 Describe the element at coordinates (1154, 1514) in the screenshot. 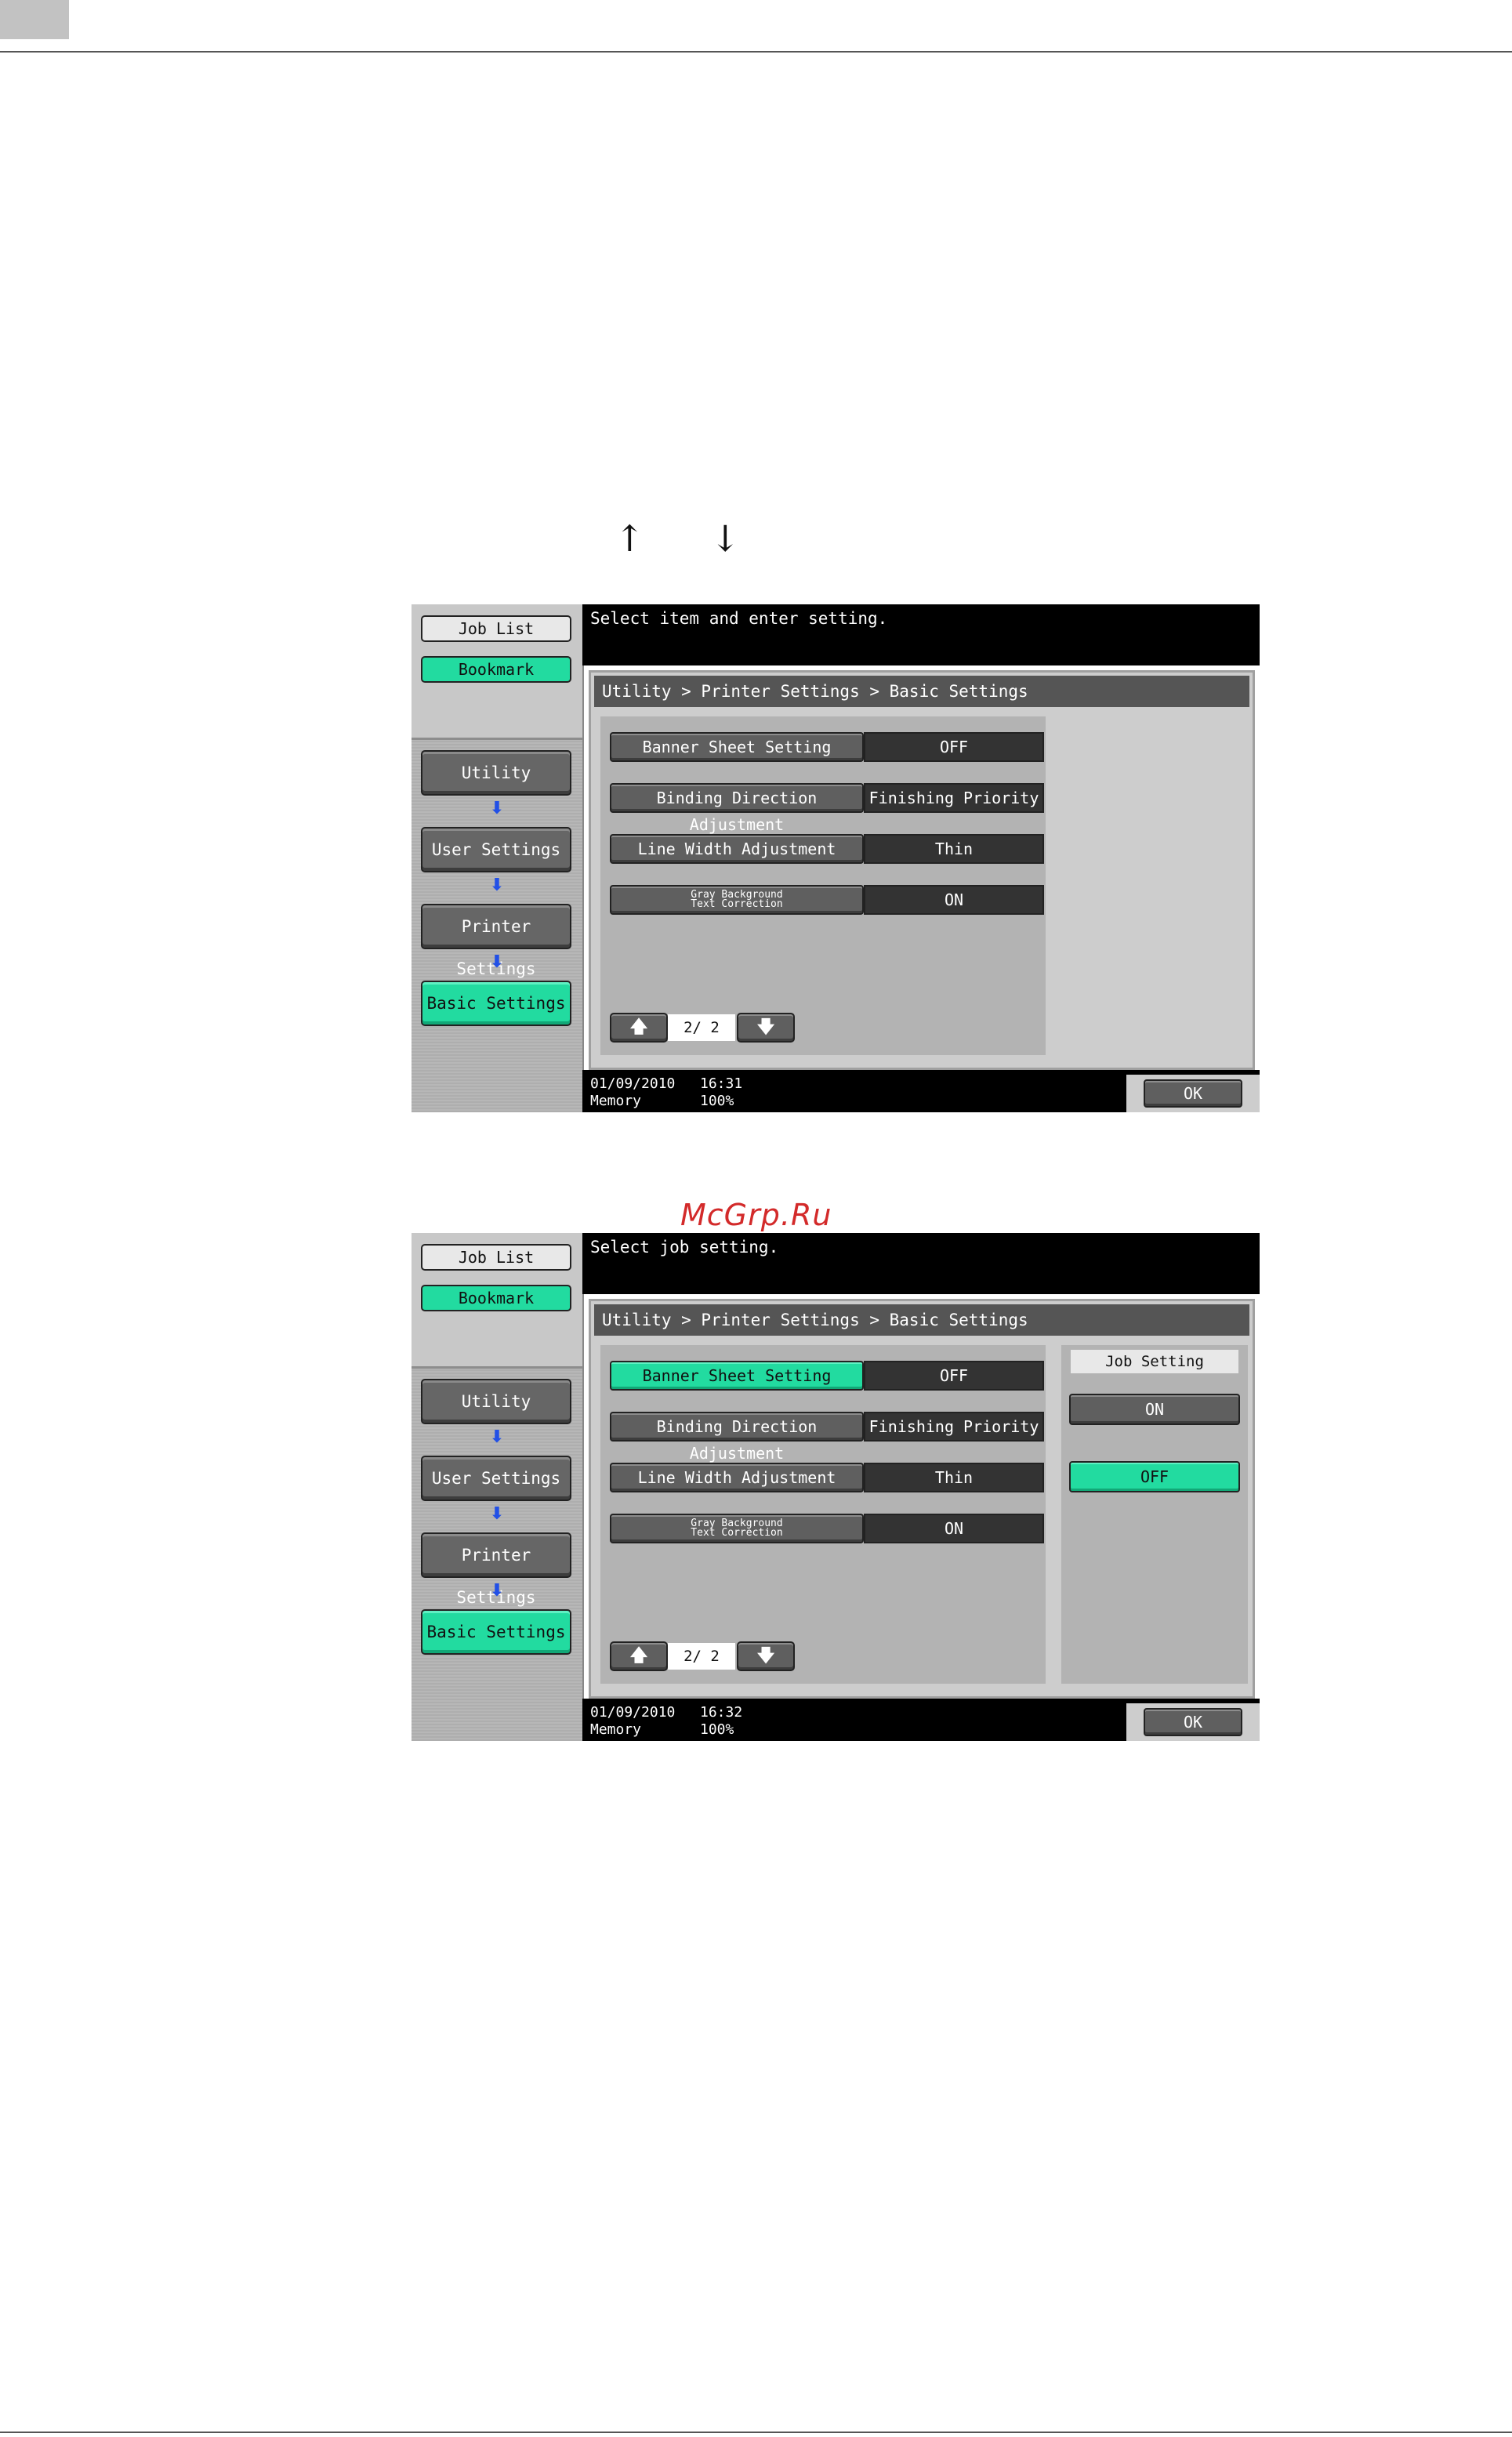

I see `job-setting-panel: Job Setting ON OFF` at that location.